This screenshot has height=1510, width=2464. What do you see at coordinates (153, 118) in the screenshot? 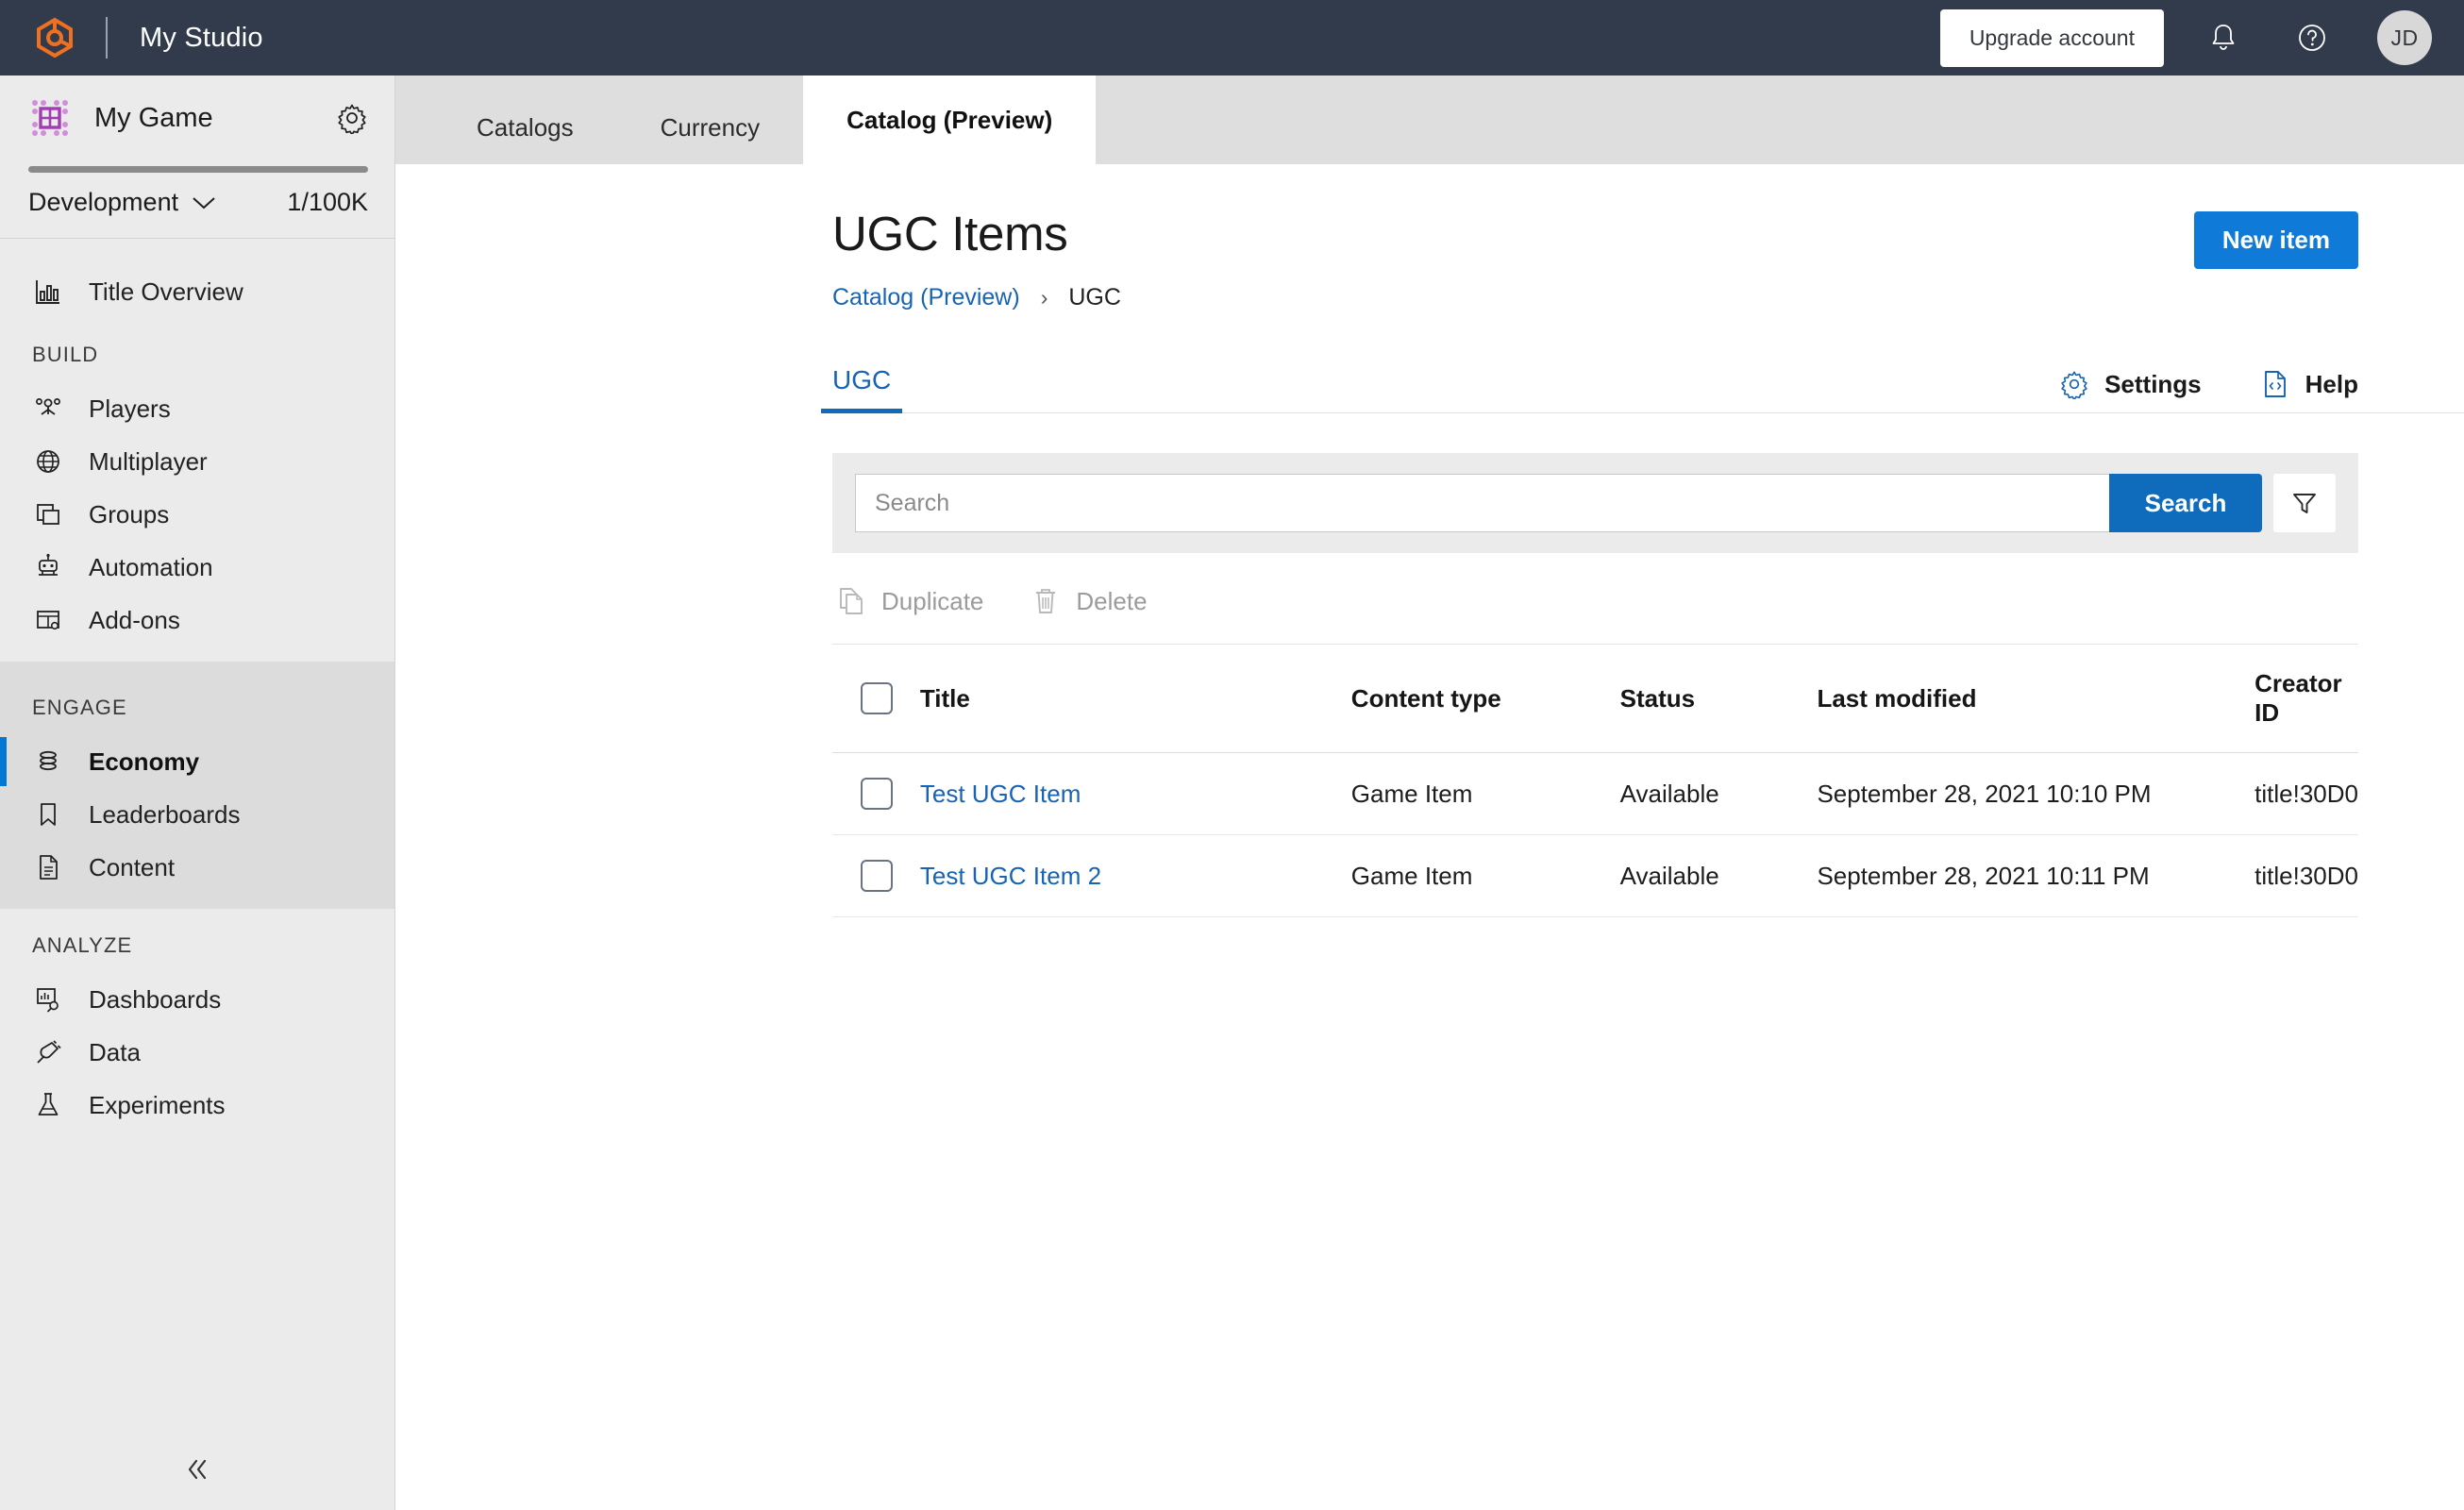
I see `game-name: My Game` at bounding box center [153, 118].